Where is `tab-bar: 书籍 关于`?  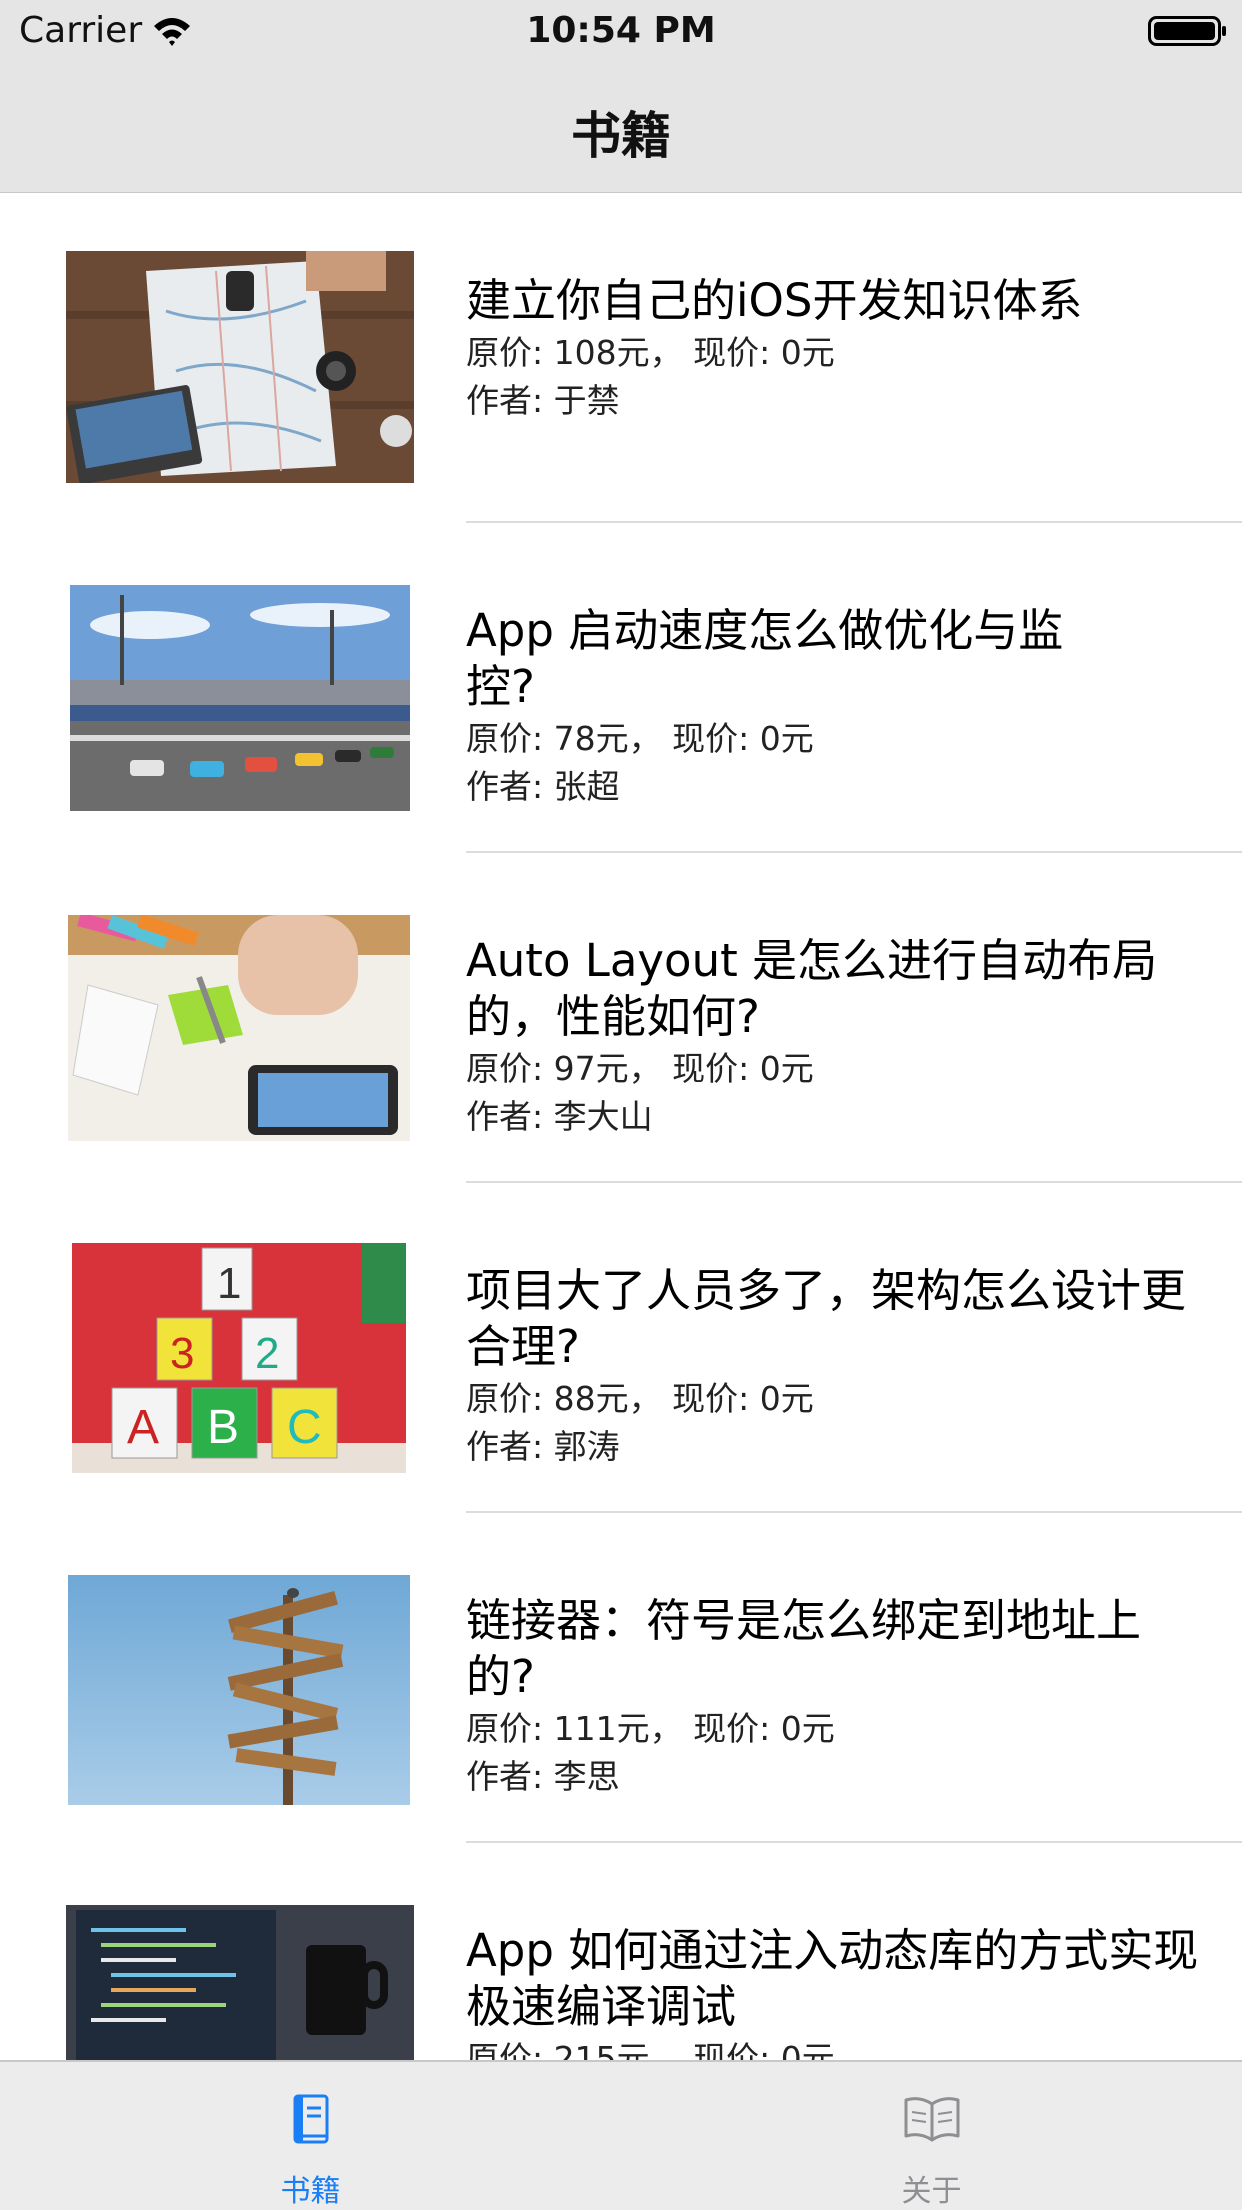 tab-bar: 书籍 关于 is located at coordinates (621, 2135).